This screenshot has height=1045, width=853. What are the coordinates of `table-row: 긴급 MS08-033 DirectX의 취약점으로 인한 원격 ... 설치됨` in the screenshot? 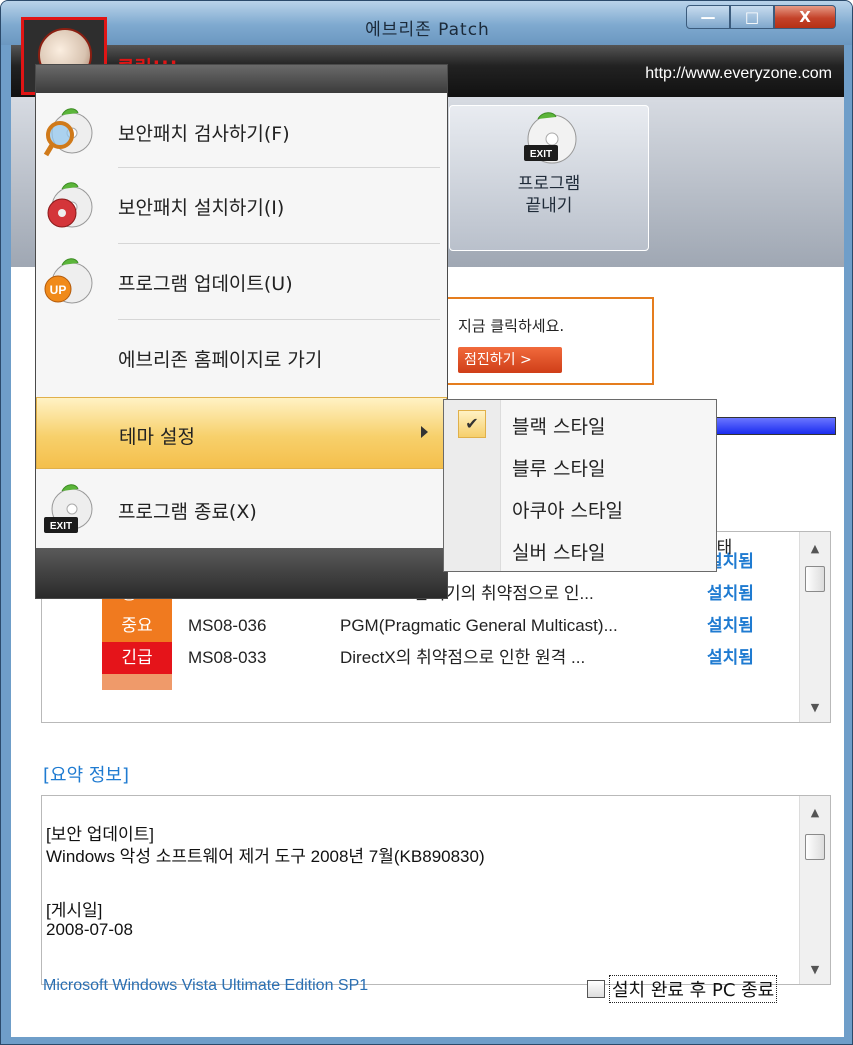 It's located at (422, 658).